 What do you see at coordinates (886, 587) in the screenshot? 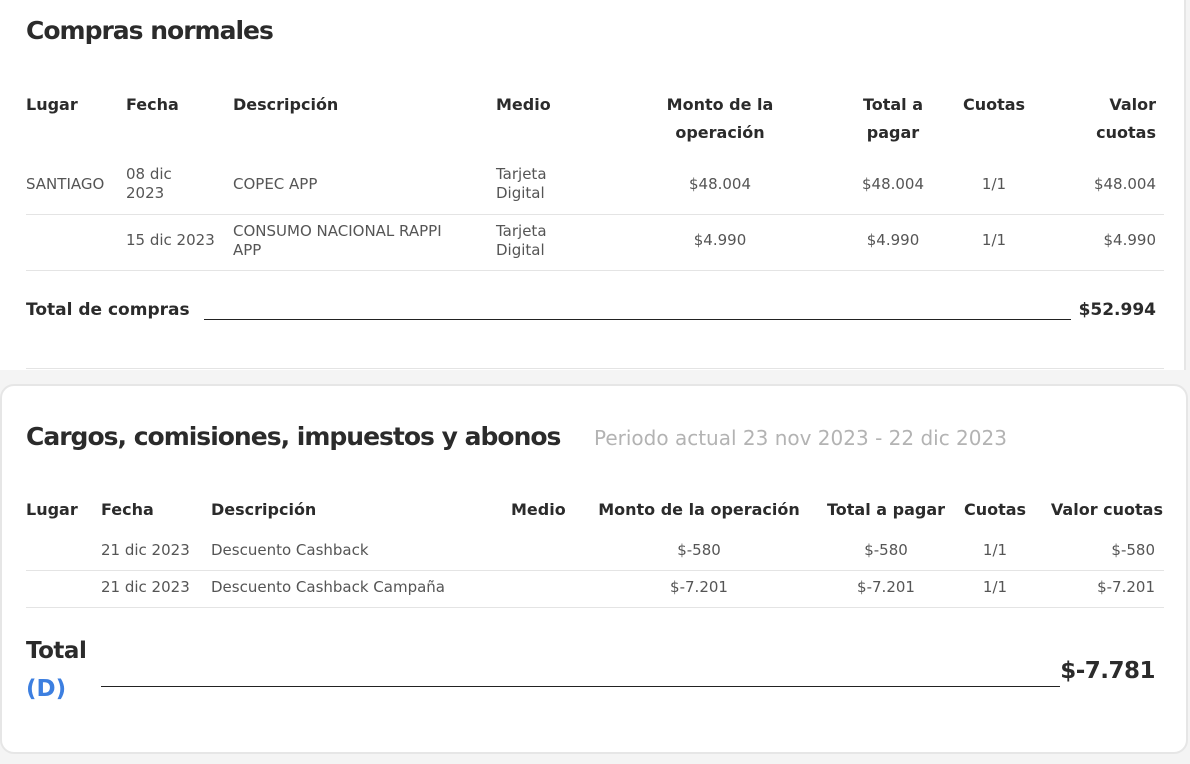
I see `row2-total: $-7.201` at bounding box center [886, 587].